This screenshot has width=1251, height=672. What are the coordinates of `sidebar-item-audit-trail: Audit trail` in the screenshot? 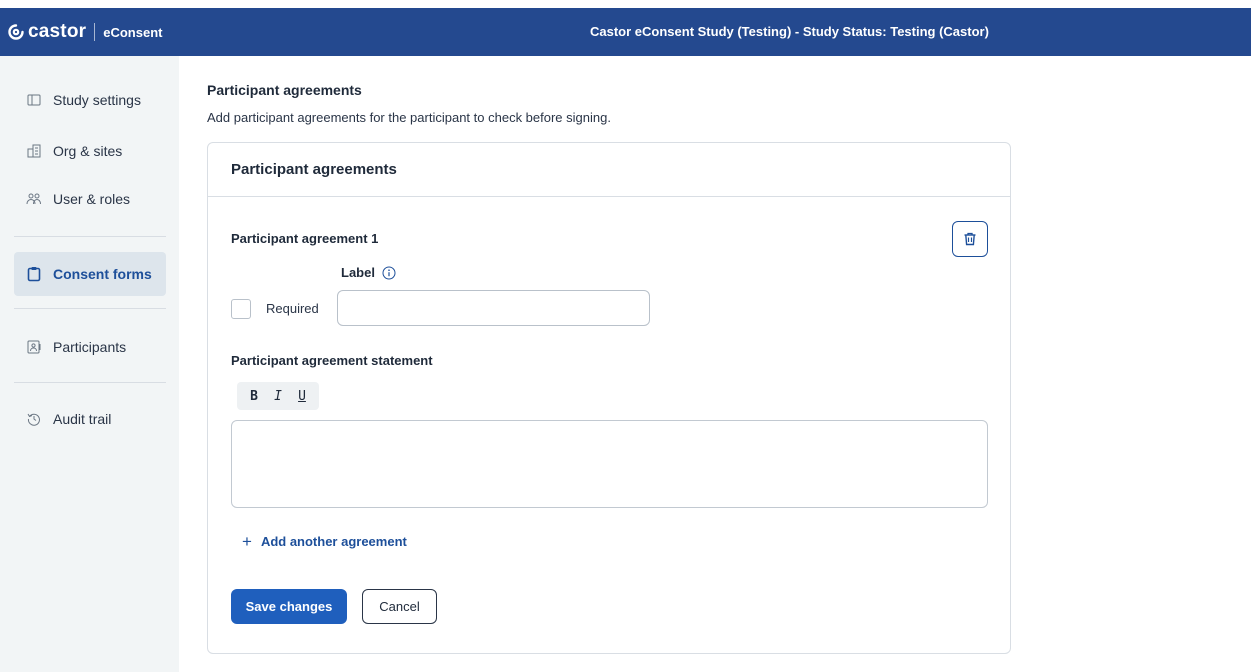 It's located at (90, 419).